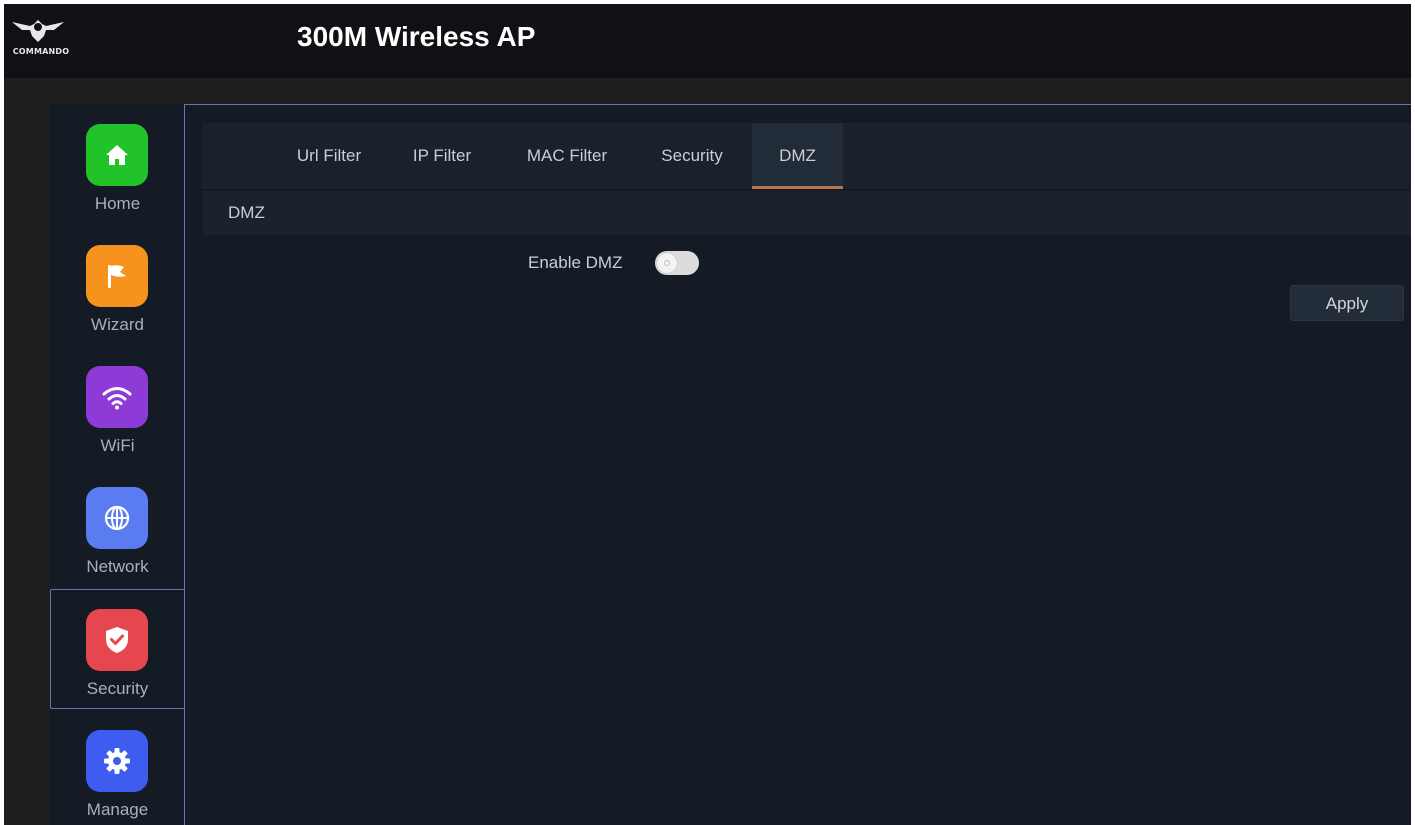  Describe the element at coordinates (567, 156) in the screenshot. I see `tab-mac-filter: MAC Filter` at that location.